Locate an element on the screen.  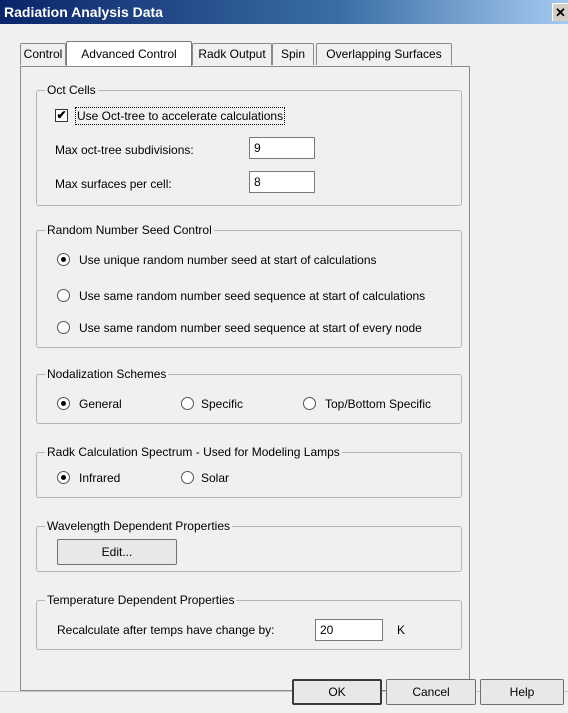
nodal-top-bottom-label: Top/Bottom Specific is located at coordinates (378, 404).